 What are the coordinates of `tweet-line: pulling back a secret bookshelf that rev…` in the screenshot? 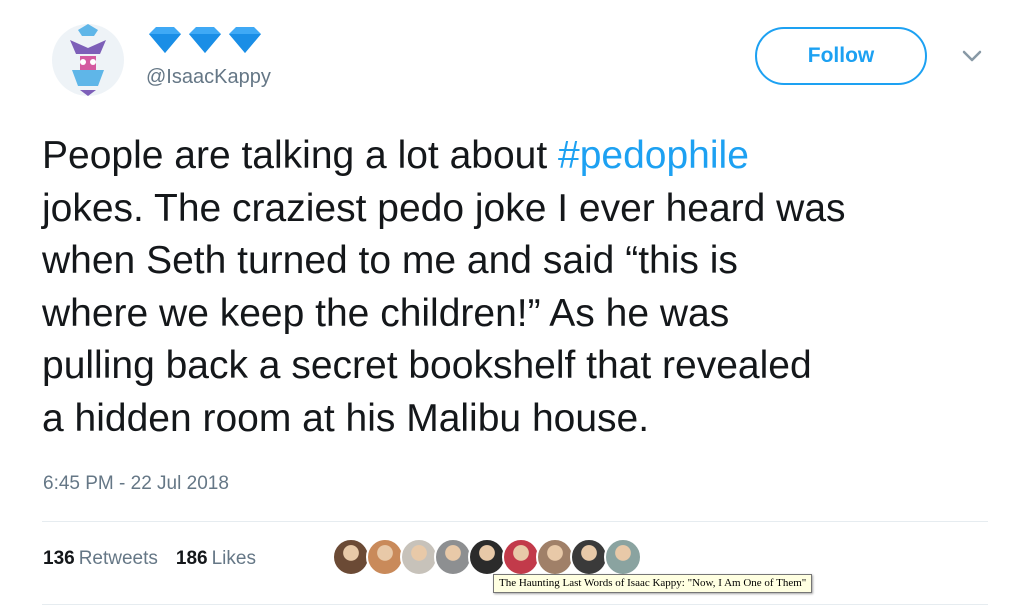 It's located at (427, 365).